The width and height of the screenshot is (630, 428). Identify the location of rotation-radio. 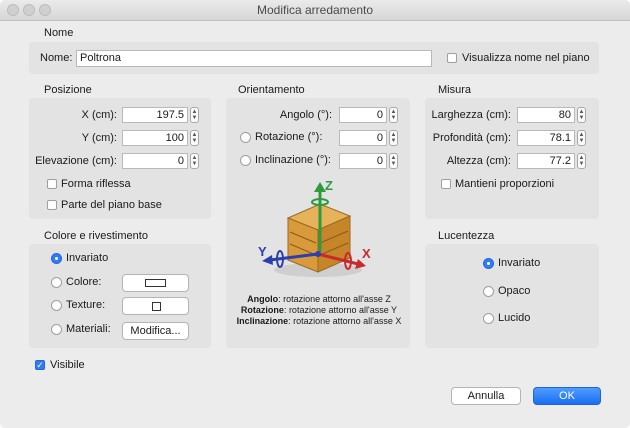
(245, 137).